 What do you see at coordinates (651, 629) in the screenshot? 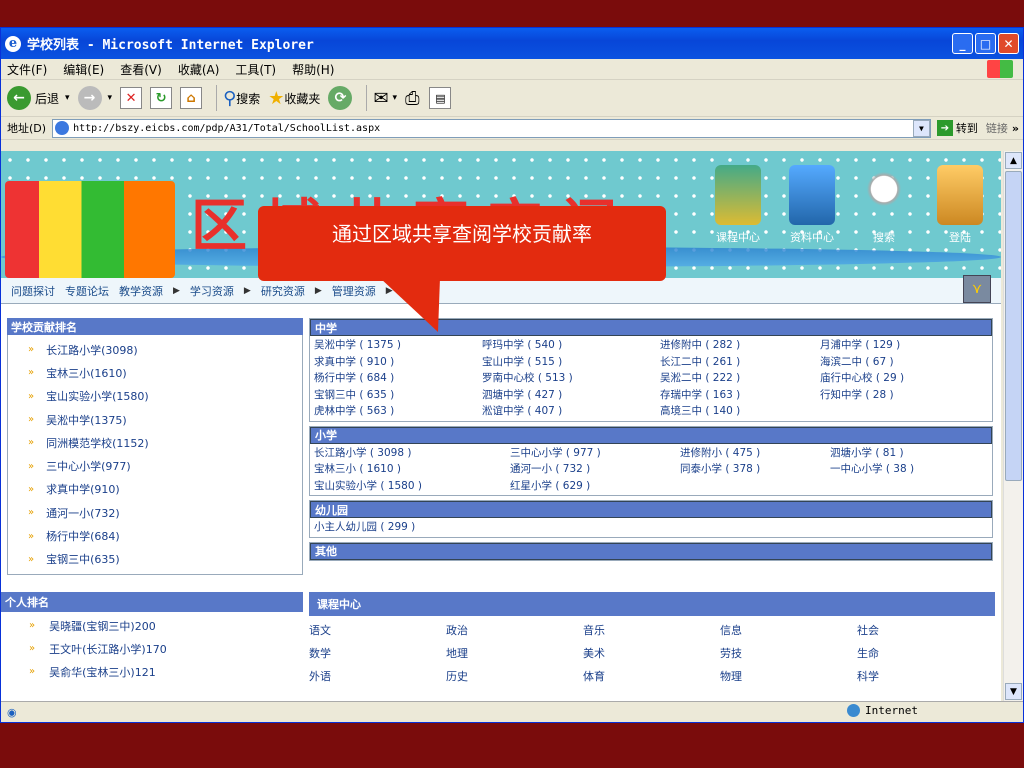
I see `course-subject-link: 音乐` at bounding box center [651, 629].